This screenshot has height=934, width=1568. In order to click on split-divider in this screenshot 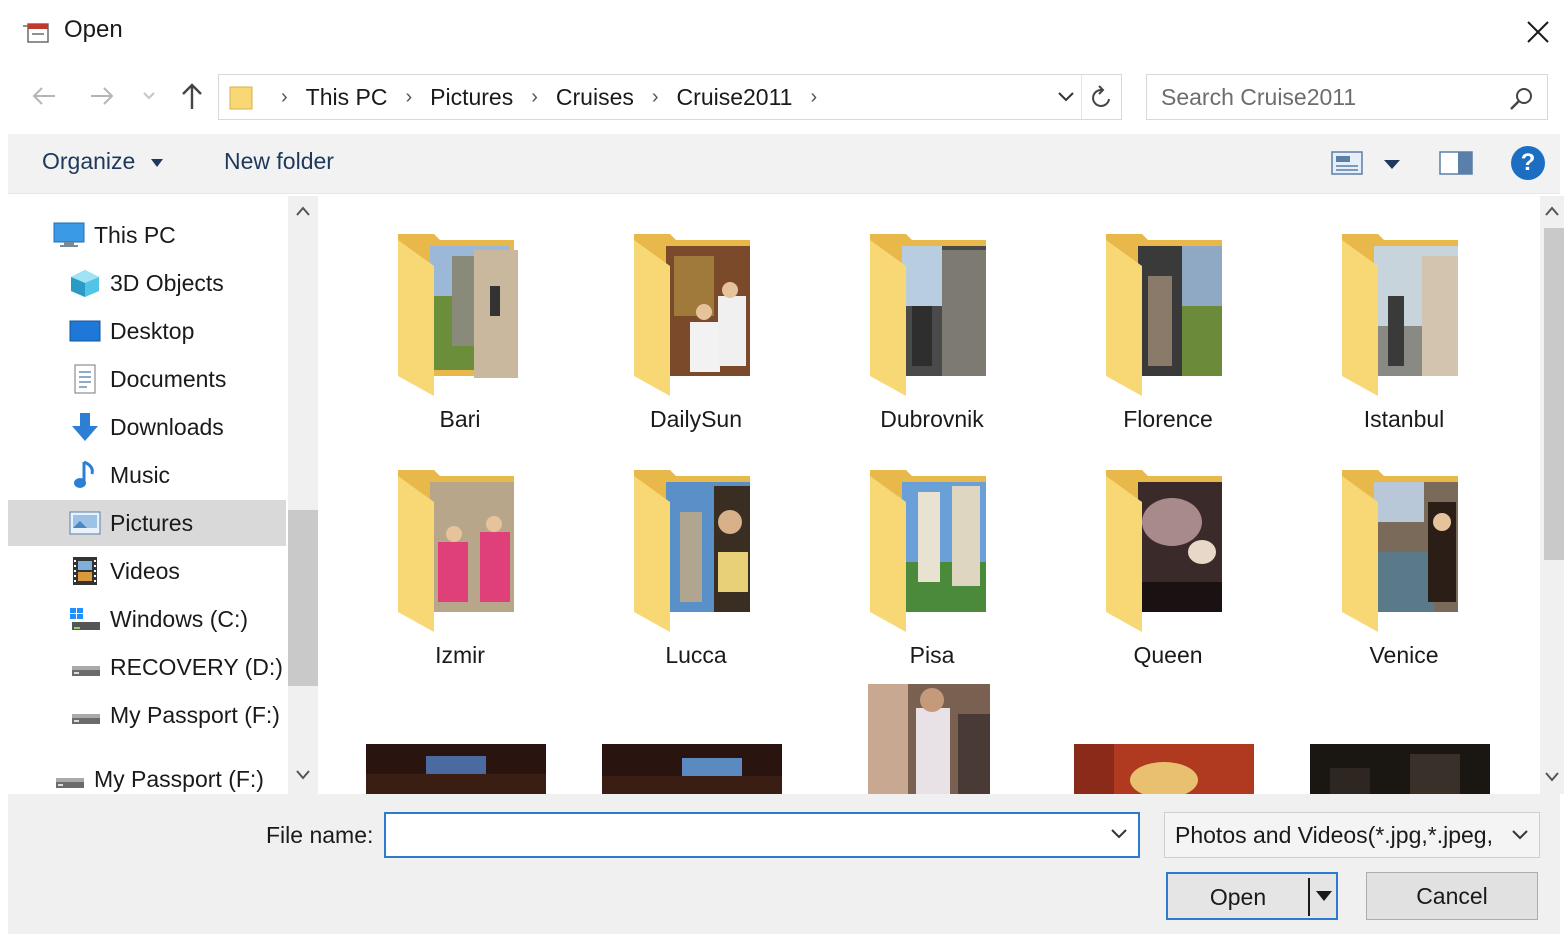, I will do `click(1309, 897)`.